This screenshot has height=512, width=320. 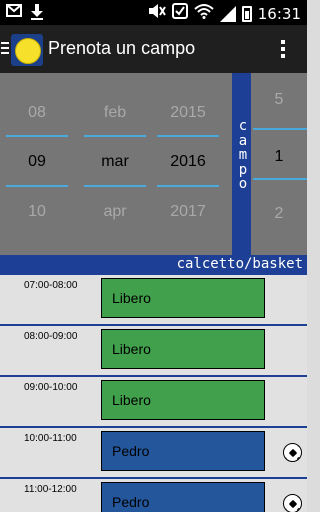 I want to click on slot-time: 08:00-09:00, so click(x=51, y=336).